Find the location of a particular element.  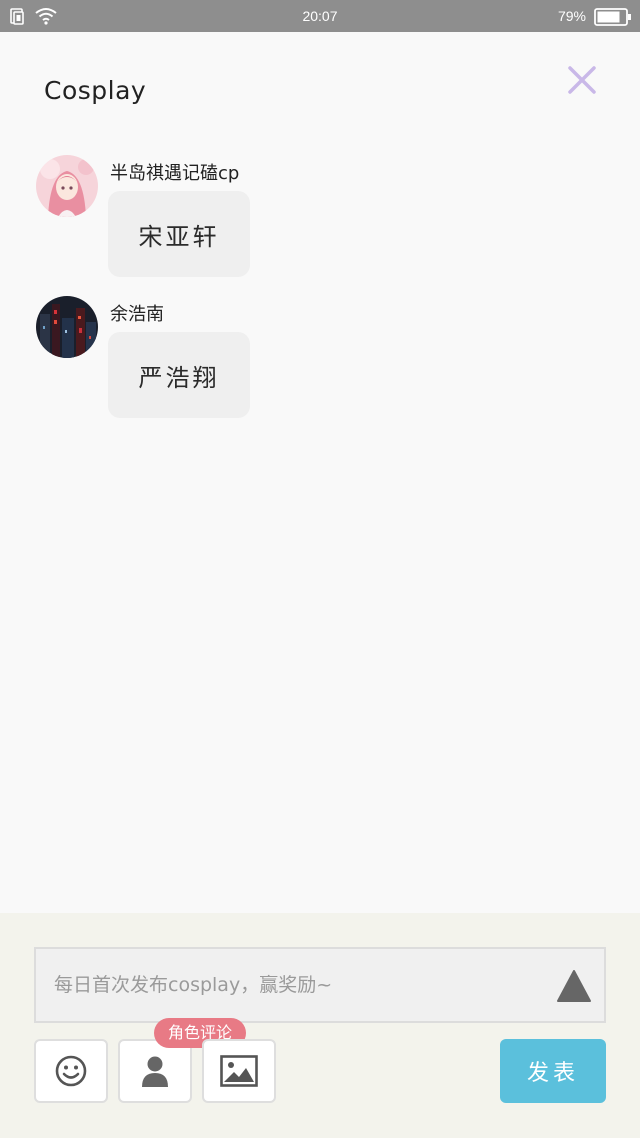

avatar-dark-city is located at coordinates (67, 327).